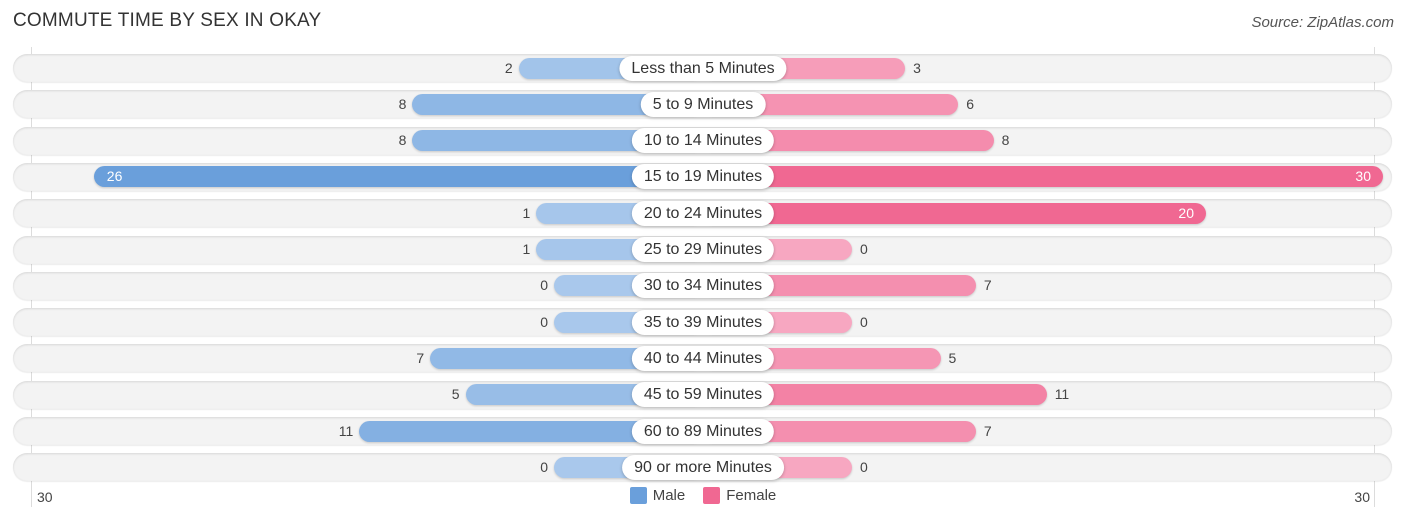 Image resolution: width=1406 pixels, height=522 pixels. Describe the element at coordinates (1062, 394) in the screenshot. I see `value-label-female: 11` at that location.